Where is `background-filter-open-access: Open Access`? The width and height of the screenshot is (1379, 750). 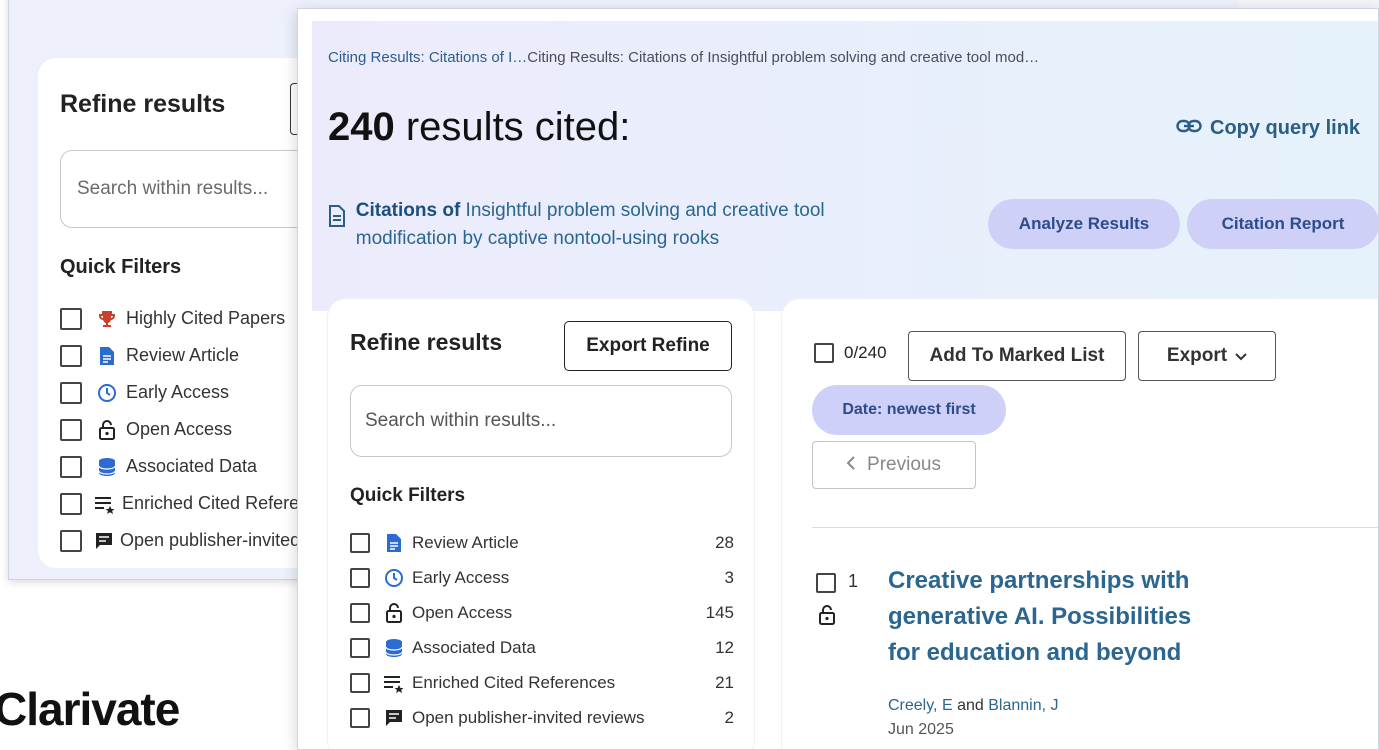 background-filter-open-access: Open Access is located at coordinates (185, 429).